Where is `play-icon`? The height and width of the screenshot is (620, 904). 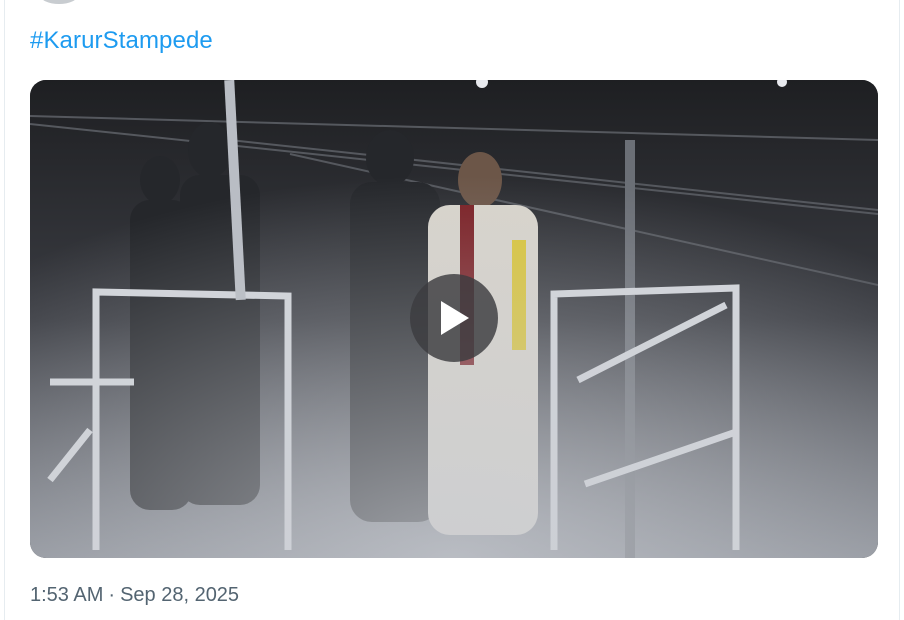 play-icon is located at coordinates (455, 318).